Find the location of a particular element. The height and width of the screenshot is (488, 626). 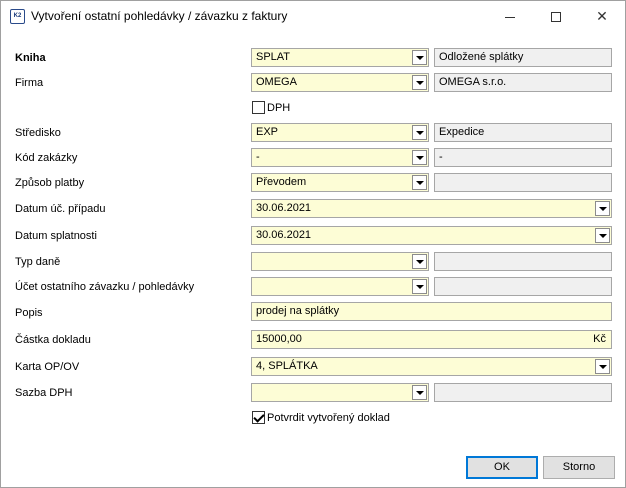

karta-combo: 4, SPLÁTKA is located at coordinates (431, 366).